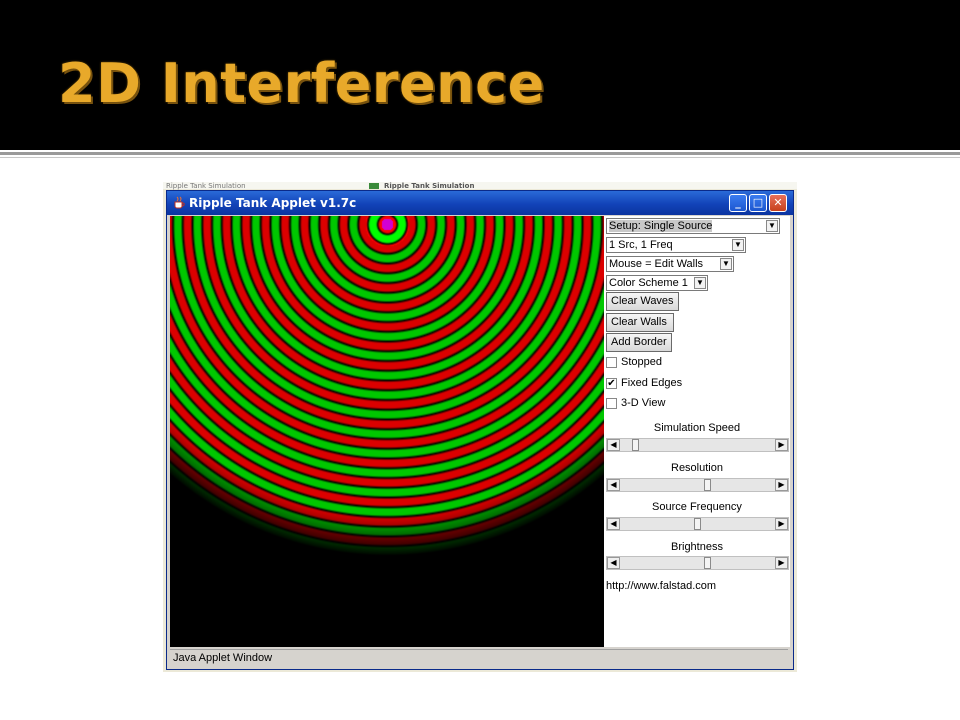 The height and width of the screenshot is (720, 960). I want to click on header-divider, so click(480, 153).